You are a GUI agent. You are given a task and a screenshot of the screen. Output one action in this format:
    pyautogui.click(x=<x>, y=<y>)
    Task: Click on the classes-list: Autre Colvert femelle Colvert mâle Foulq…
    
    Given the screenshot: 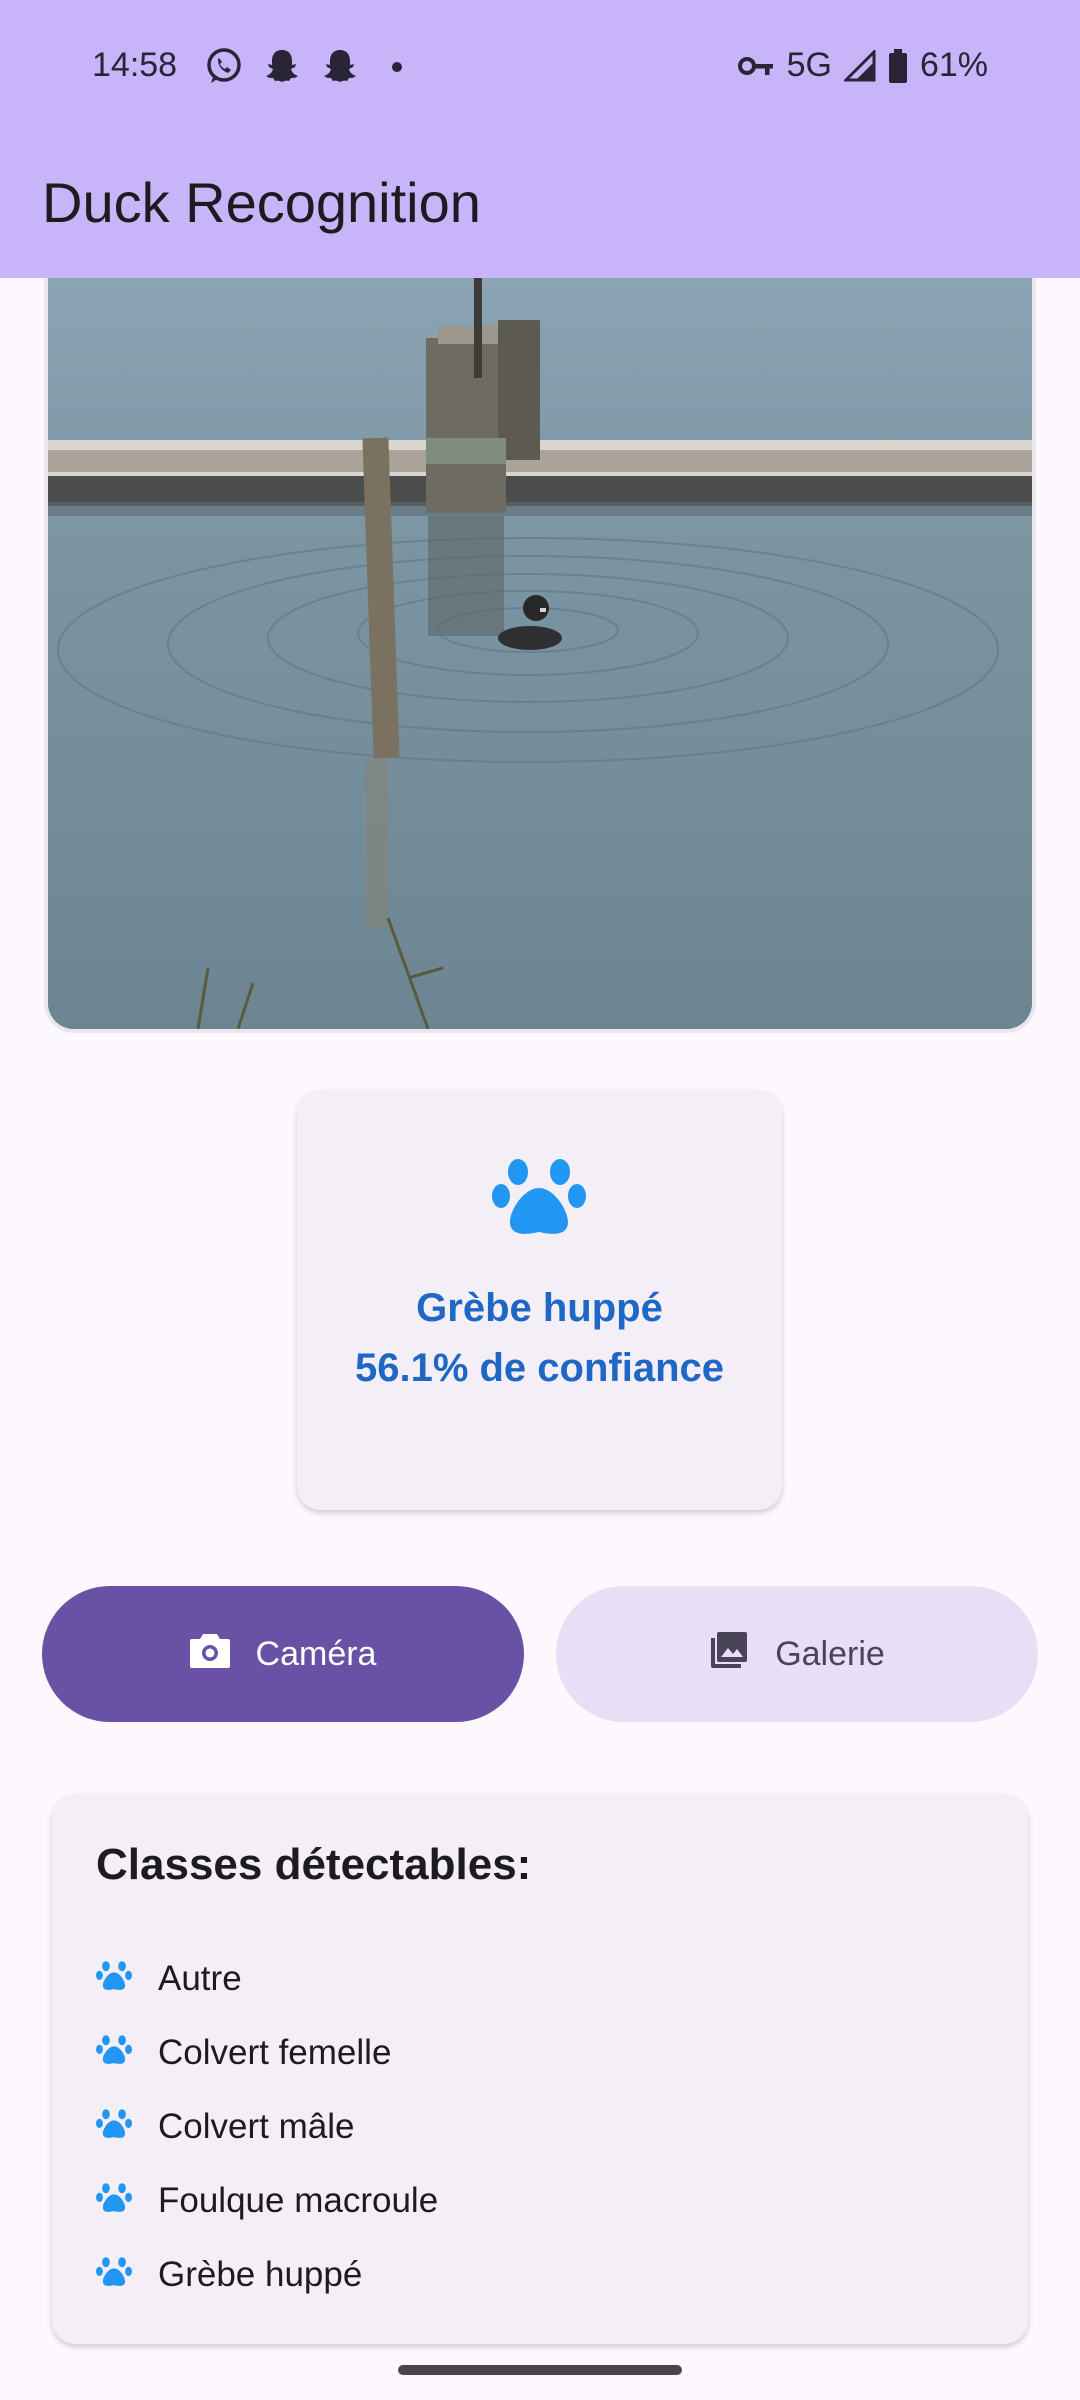 What is the action you would take?
    pyautogui.click(x=267, y=2127)
    